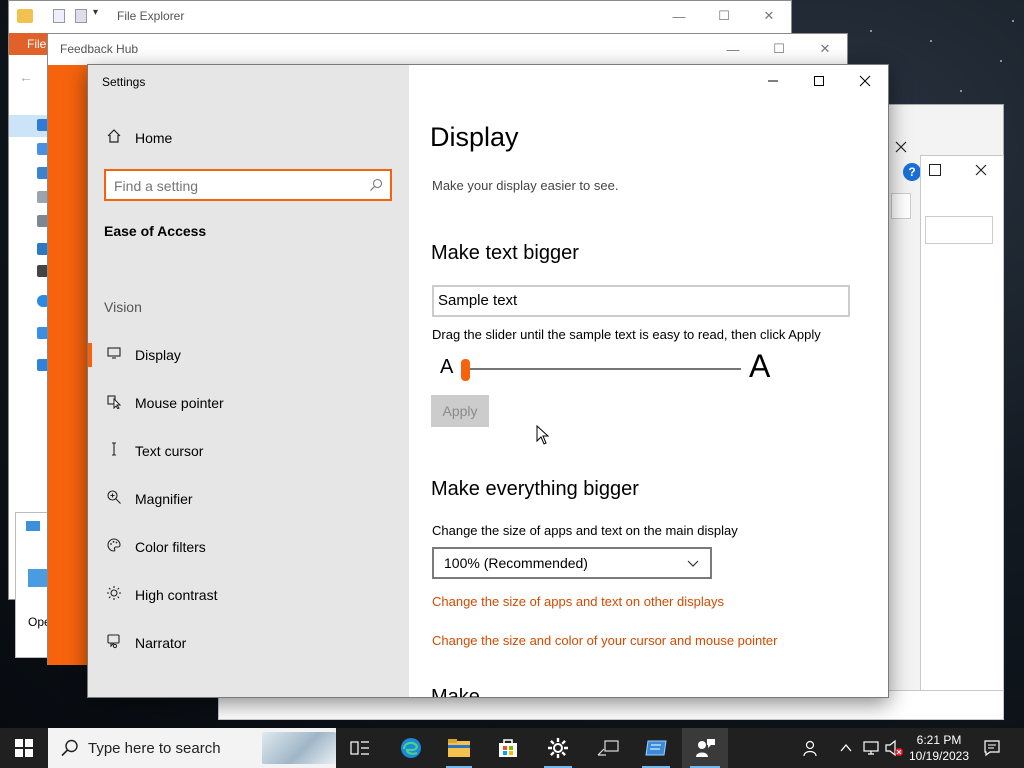 This screenshot has width=1024, height=768. I want to click on feedback-hub-sidebar, so click(69, 365).